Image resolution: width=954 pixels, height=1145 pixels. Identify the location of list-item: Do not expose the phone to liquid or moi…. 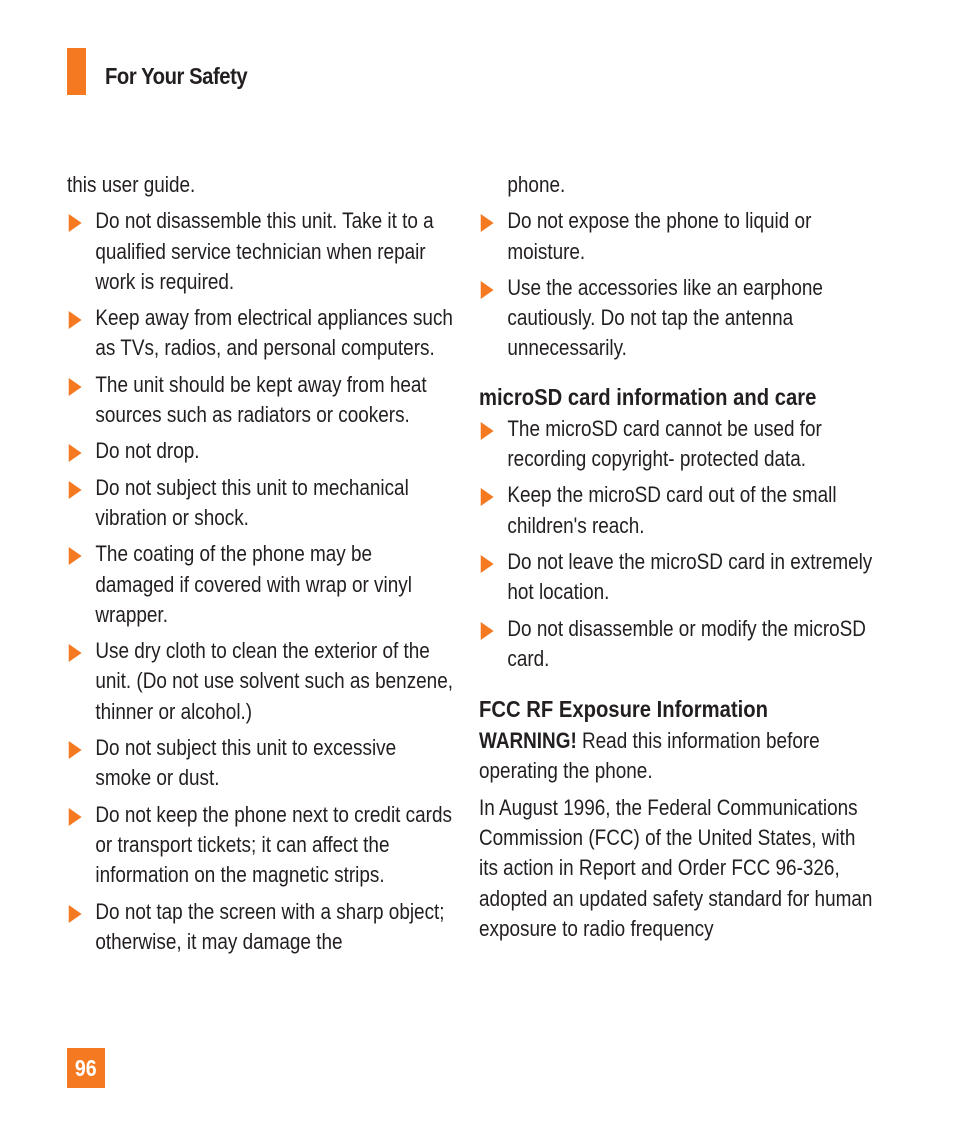
(678, 236).